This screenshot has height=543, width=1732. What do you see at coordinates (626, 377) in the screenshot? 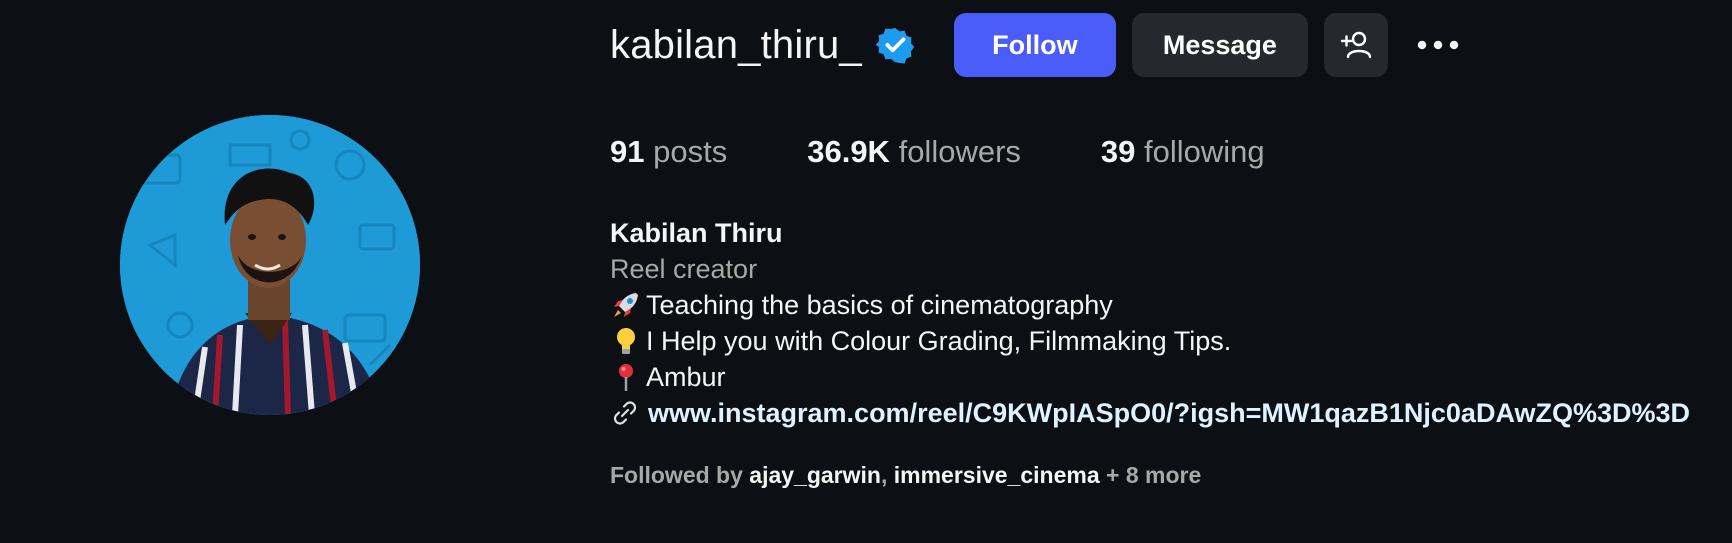
I see `pin-icon` at bounding box center [626, 377].